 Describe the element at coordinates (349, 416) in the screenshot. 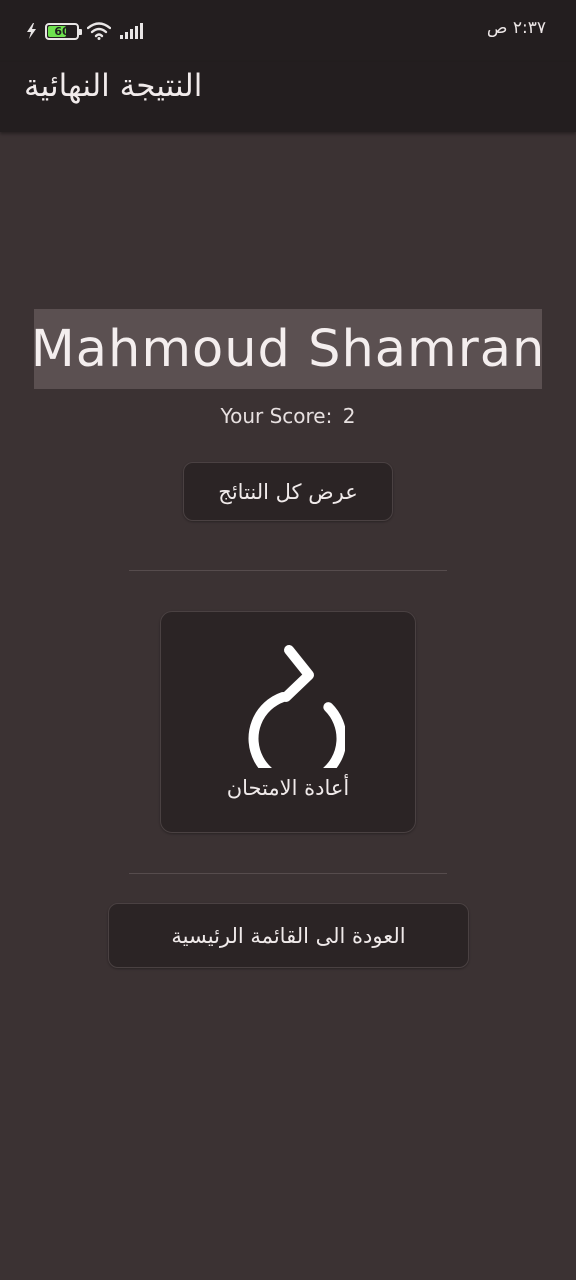

I see `score-value: 2` at that location.